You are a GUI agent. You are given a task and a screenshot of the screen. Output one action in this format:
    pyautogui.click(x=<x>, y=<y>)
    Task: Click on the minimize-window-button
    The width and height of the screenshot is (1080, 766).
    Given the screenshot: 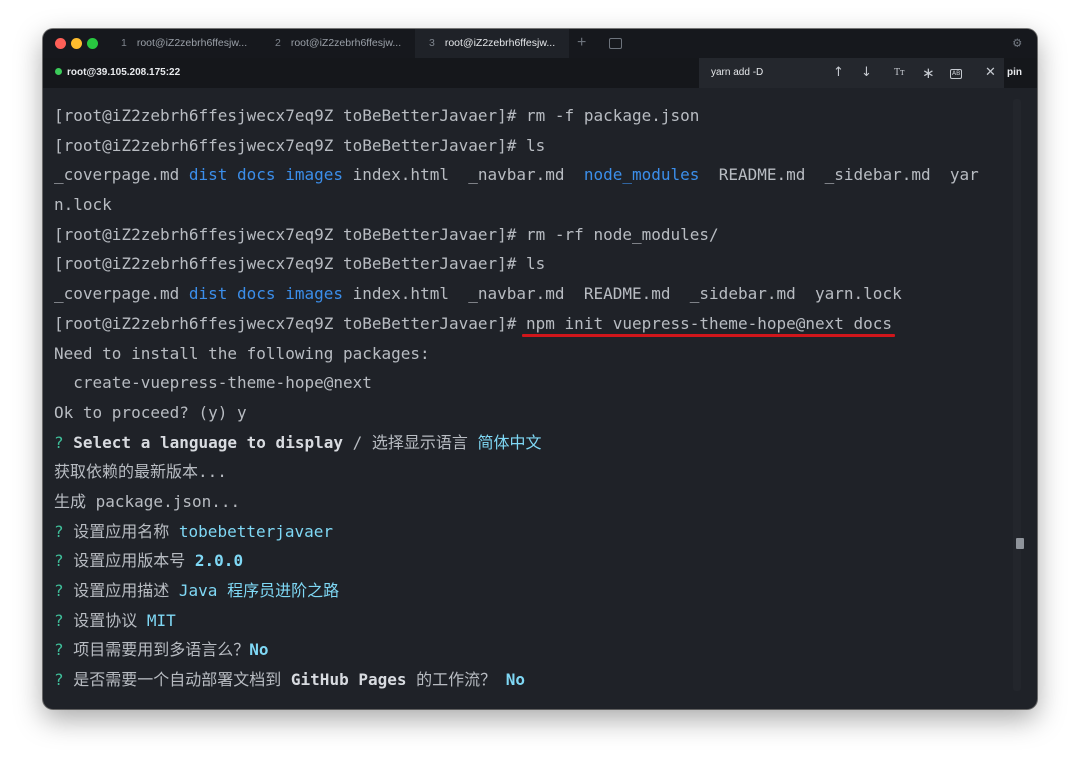 What is the action you would take?
    pyautogui.click(x=76, y=43)
    